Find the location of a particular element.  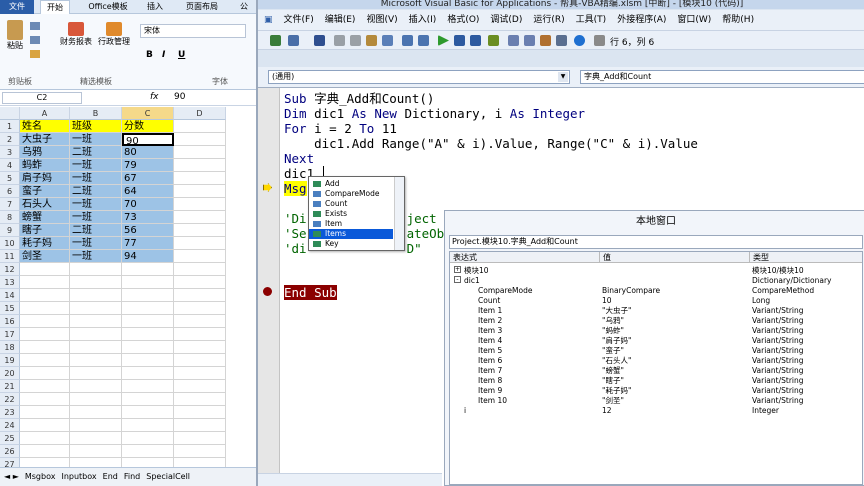

row-header: 14 is located at coordinates (10, 295).